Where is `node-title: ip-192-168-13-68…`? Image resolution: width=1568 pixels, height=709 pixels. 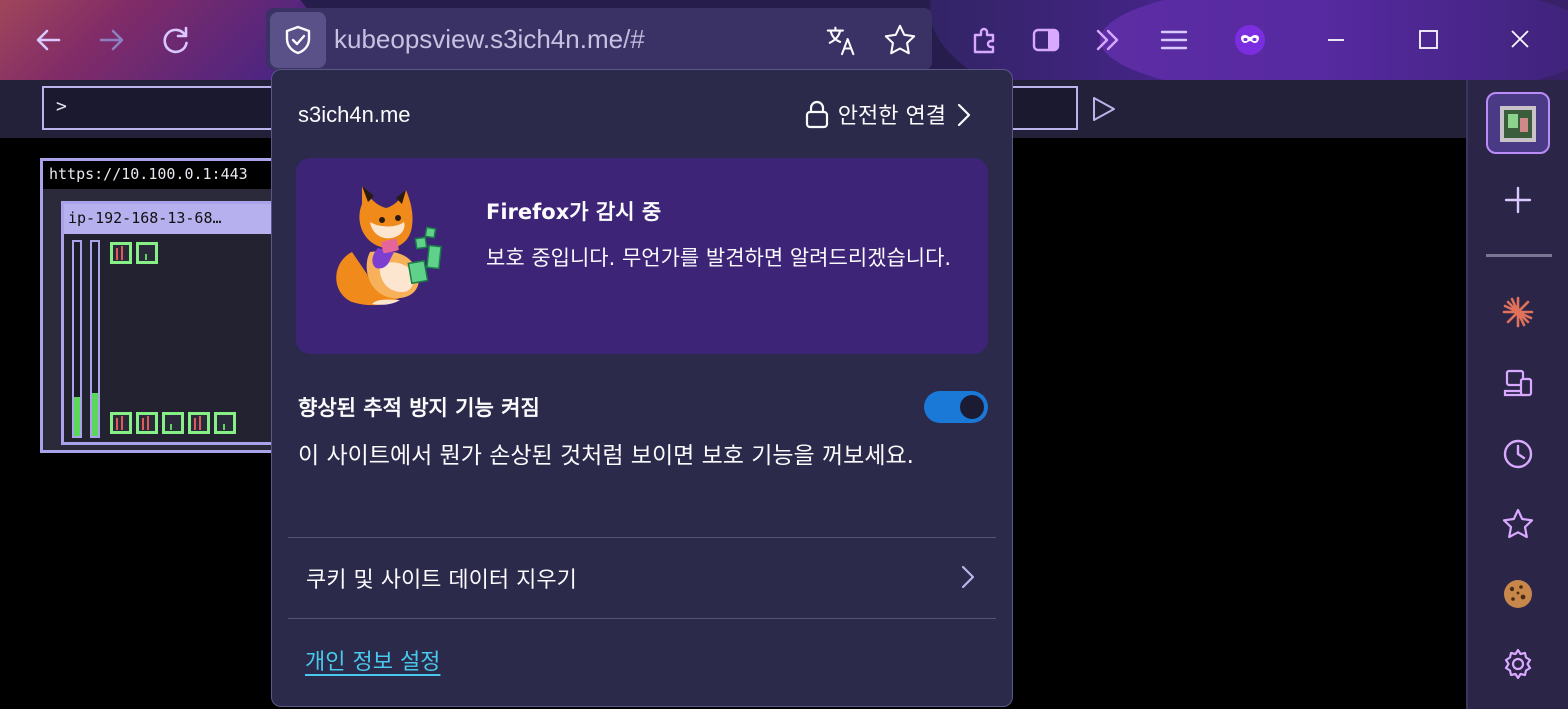
node-title: ip-192-168-13-68… is located at coordinates (171, 219).